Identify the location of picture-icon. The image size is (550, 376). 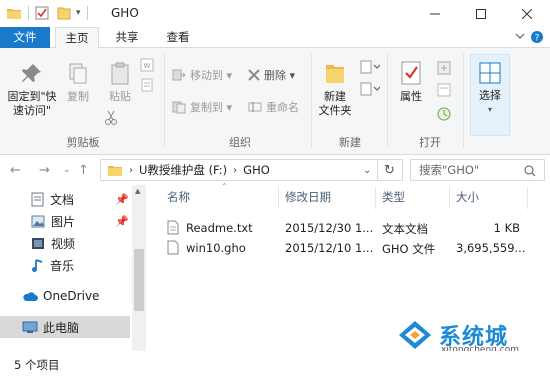
(38, 221).